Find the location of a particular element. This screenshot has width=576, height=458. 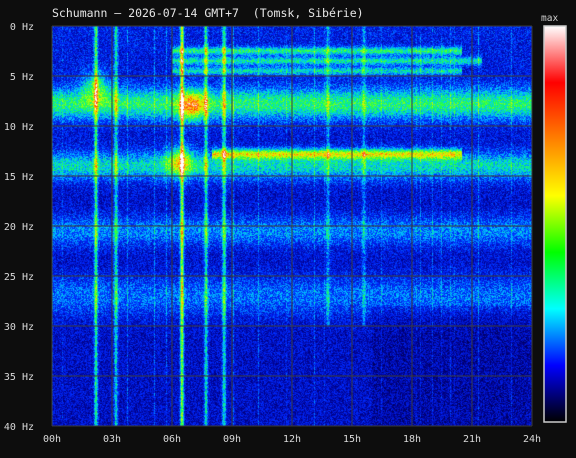

y-tick-label: 25 Hz is located at coordinates (19, 277).